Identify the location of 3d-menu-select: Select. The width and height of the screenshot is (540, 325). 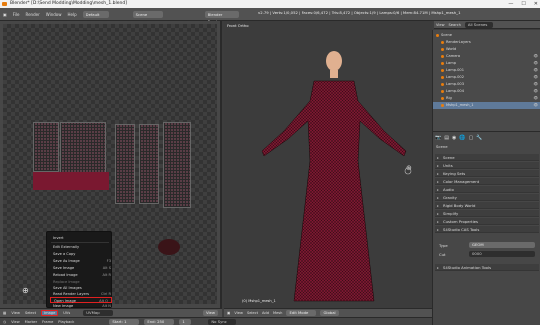
(252, 313).